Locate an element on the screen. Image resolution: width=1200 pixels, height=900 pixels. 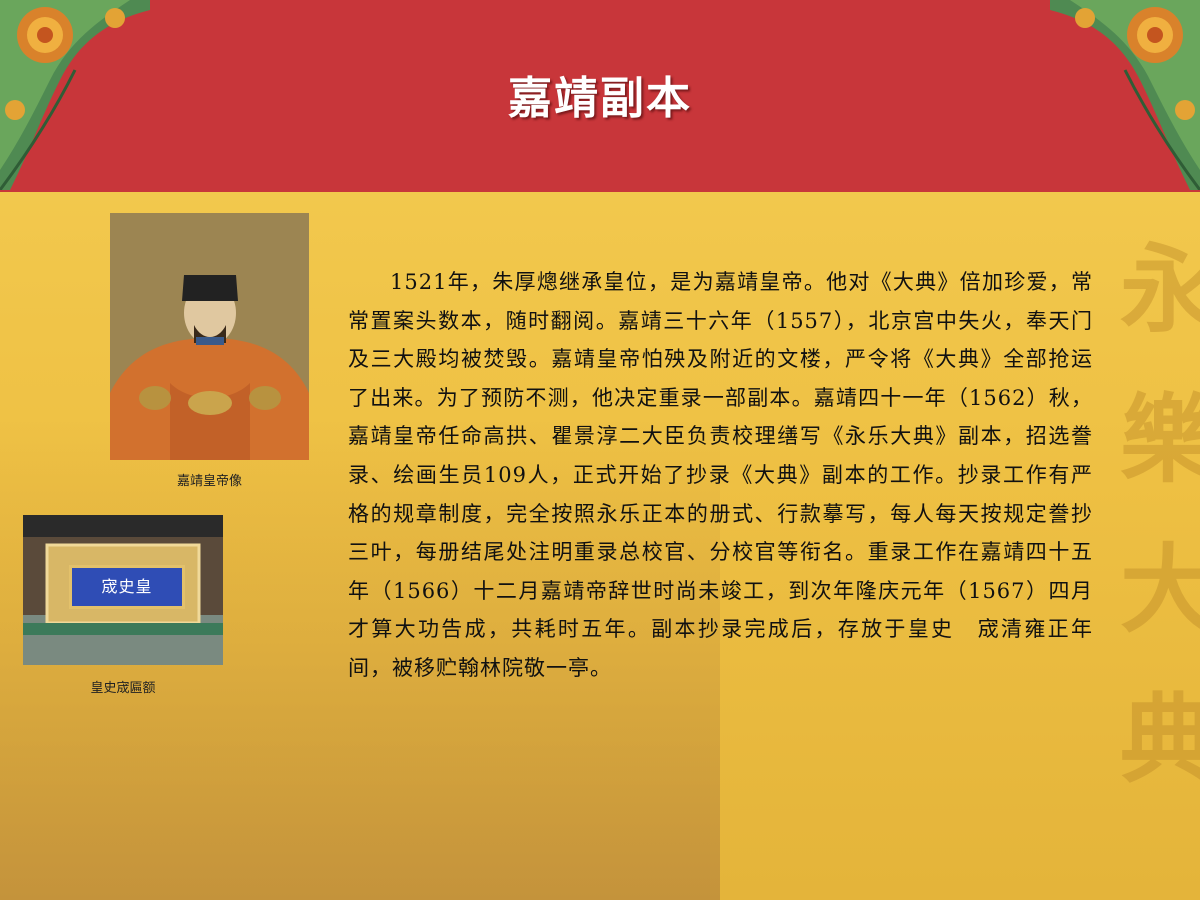
emperor-portrait-image is located at coordinates (209, 336).